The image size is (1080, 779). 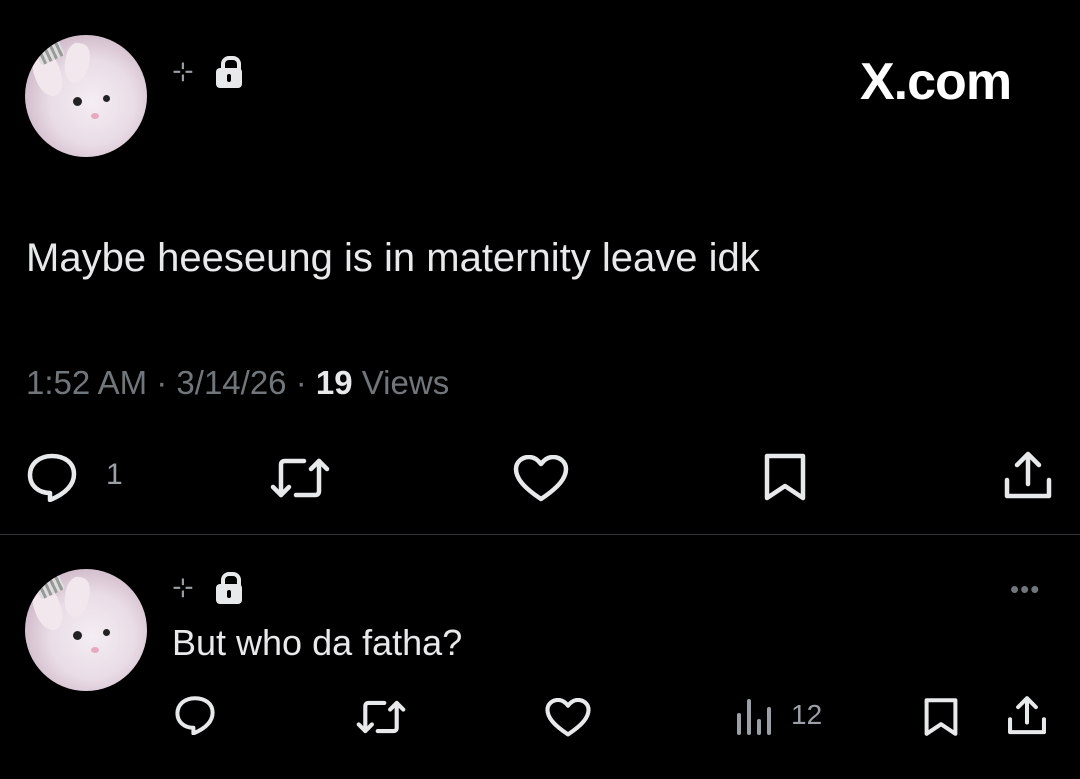 I want to click on like-button, so click(x=541, y=479).